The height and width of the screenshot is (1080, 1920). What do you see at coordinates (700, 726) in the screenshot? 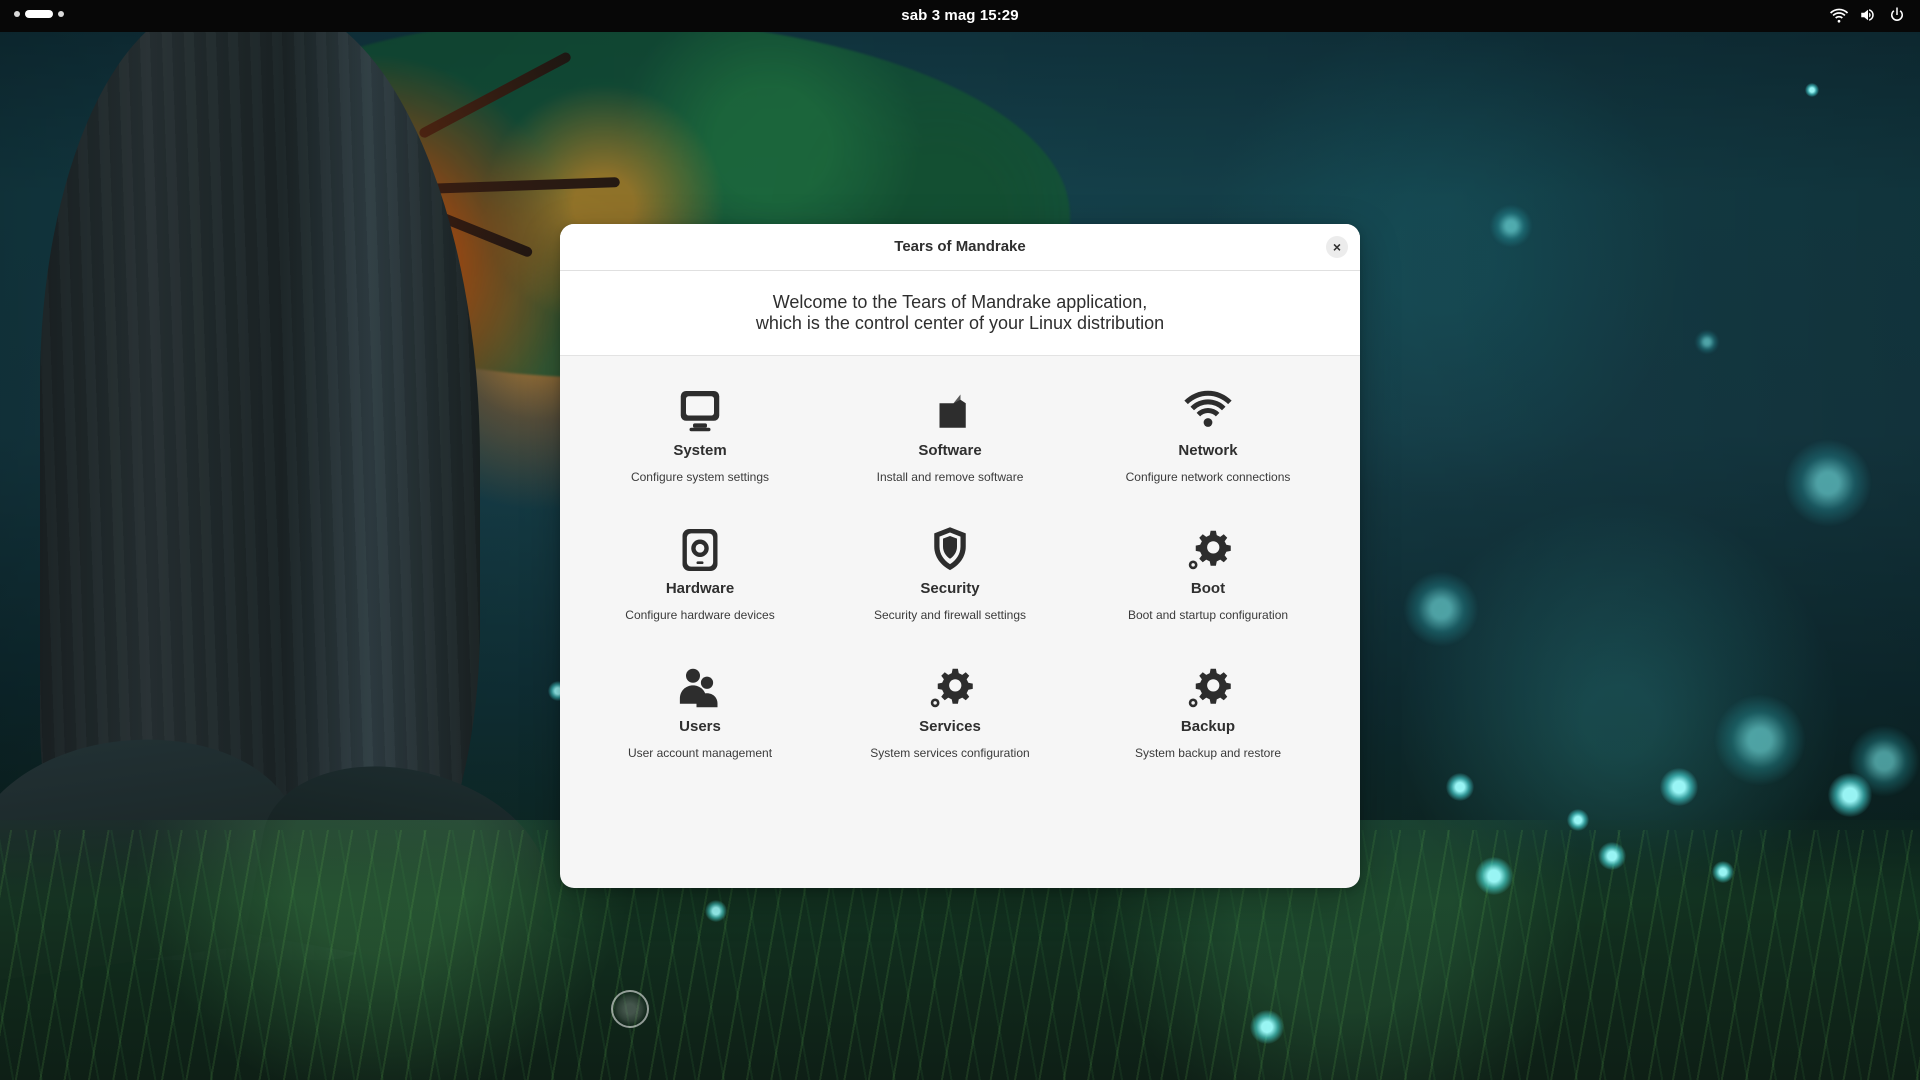
I see `users-label: Users` at bounding box center [700, 726].